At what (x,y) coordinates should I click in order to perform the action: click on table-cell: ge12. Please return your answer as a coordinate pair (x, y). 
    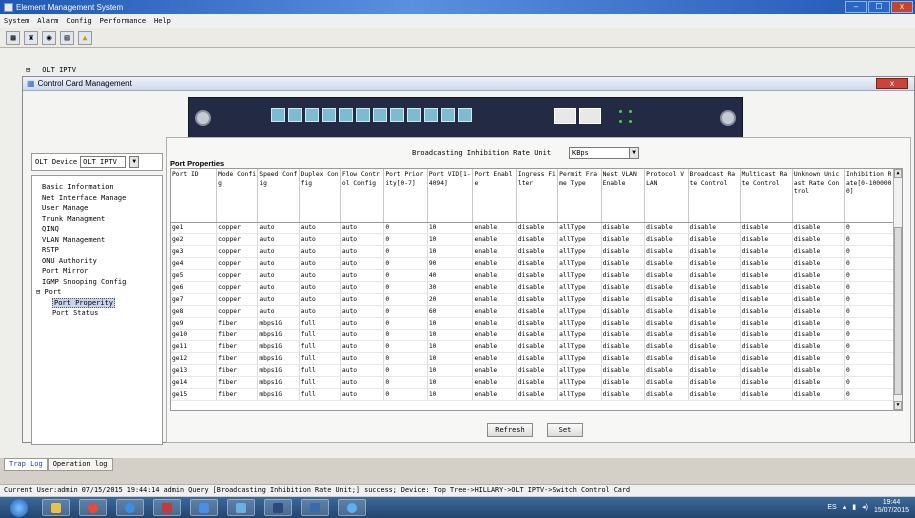
    Looking at the image, I should click on (194, 359).